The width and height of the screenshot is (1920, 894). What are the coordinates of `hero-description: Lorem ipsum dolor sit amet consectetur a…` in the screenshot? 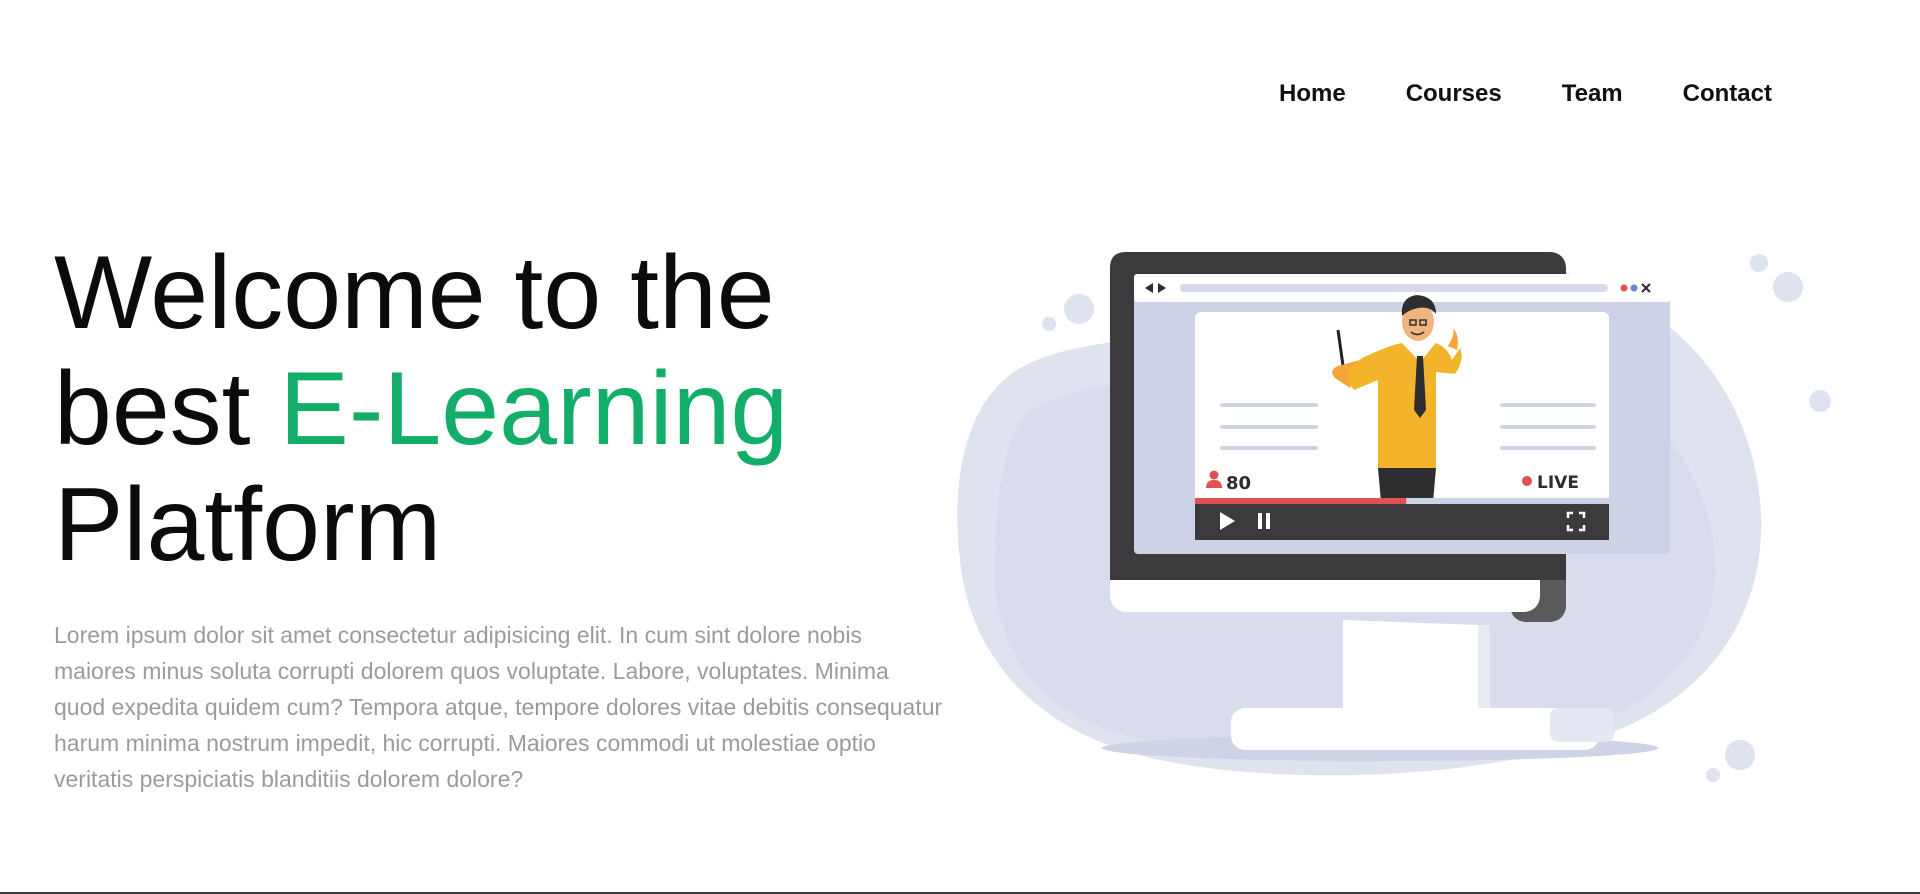 It's located at (498, 707).